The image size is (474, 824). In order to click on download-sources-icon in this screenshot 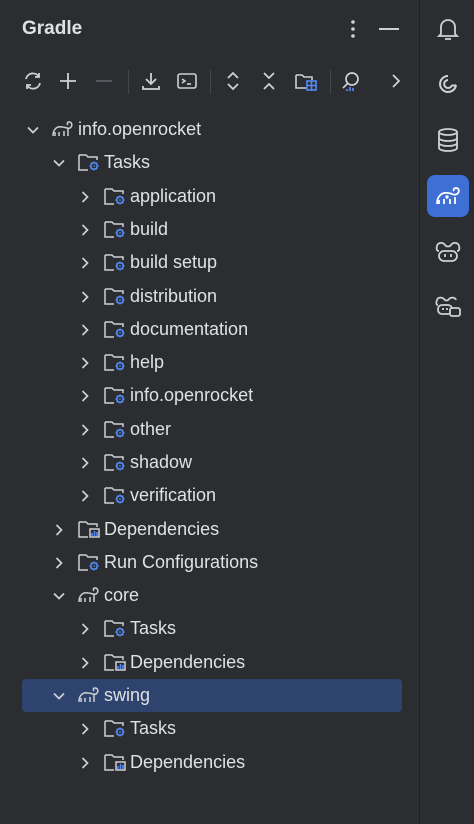, I will do `click(151, 81)`.